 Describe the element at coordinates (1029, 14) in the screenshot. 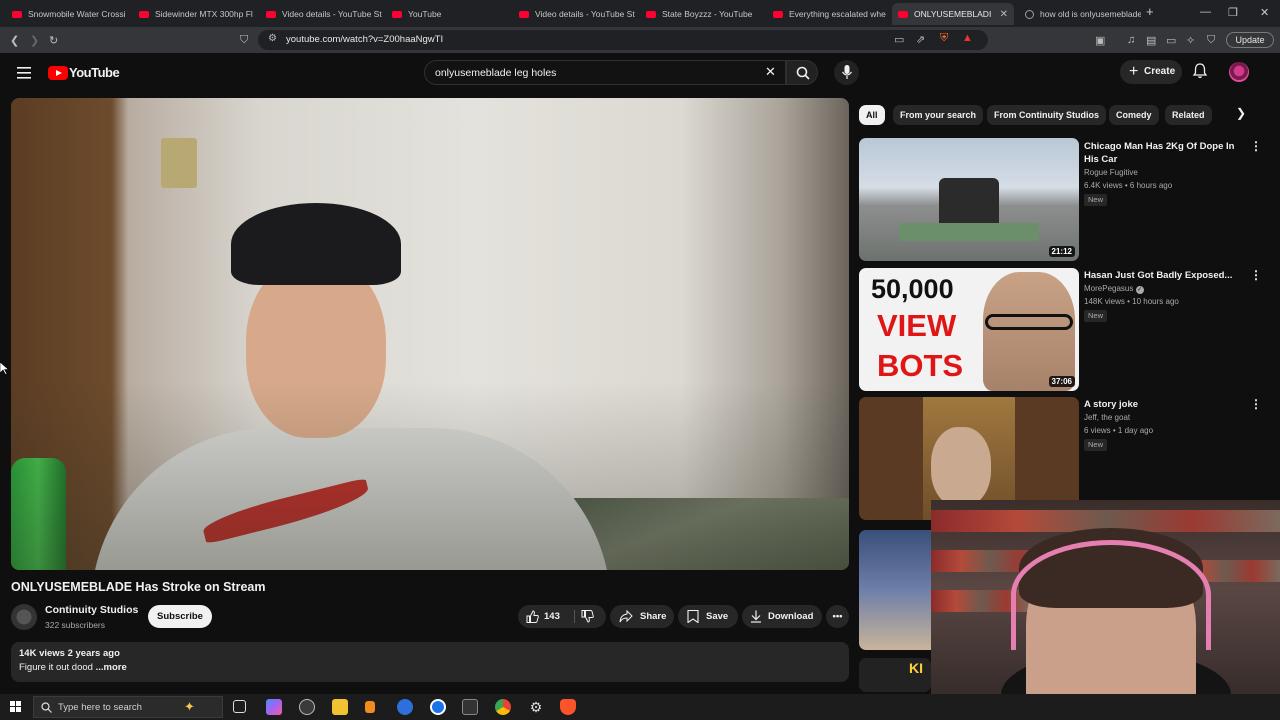

I see `google-icon` at that location.